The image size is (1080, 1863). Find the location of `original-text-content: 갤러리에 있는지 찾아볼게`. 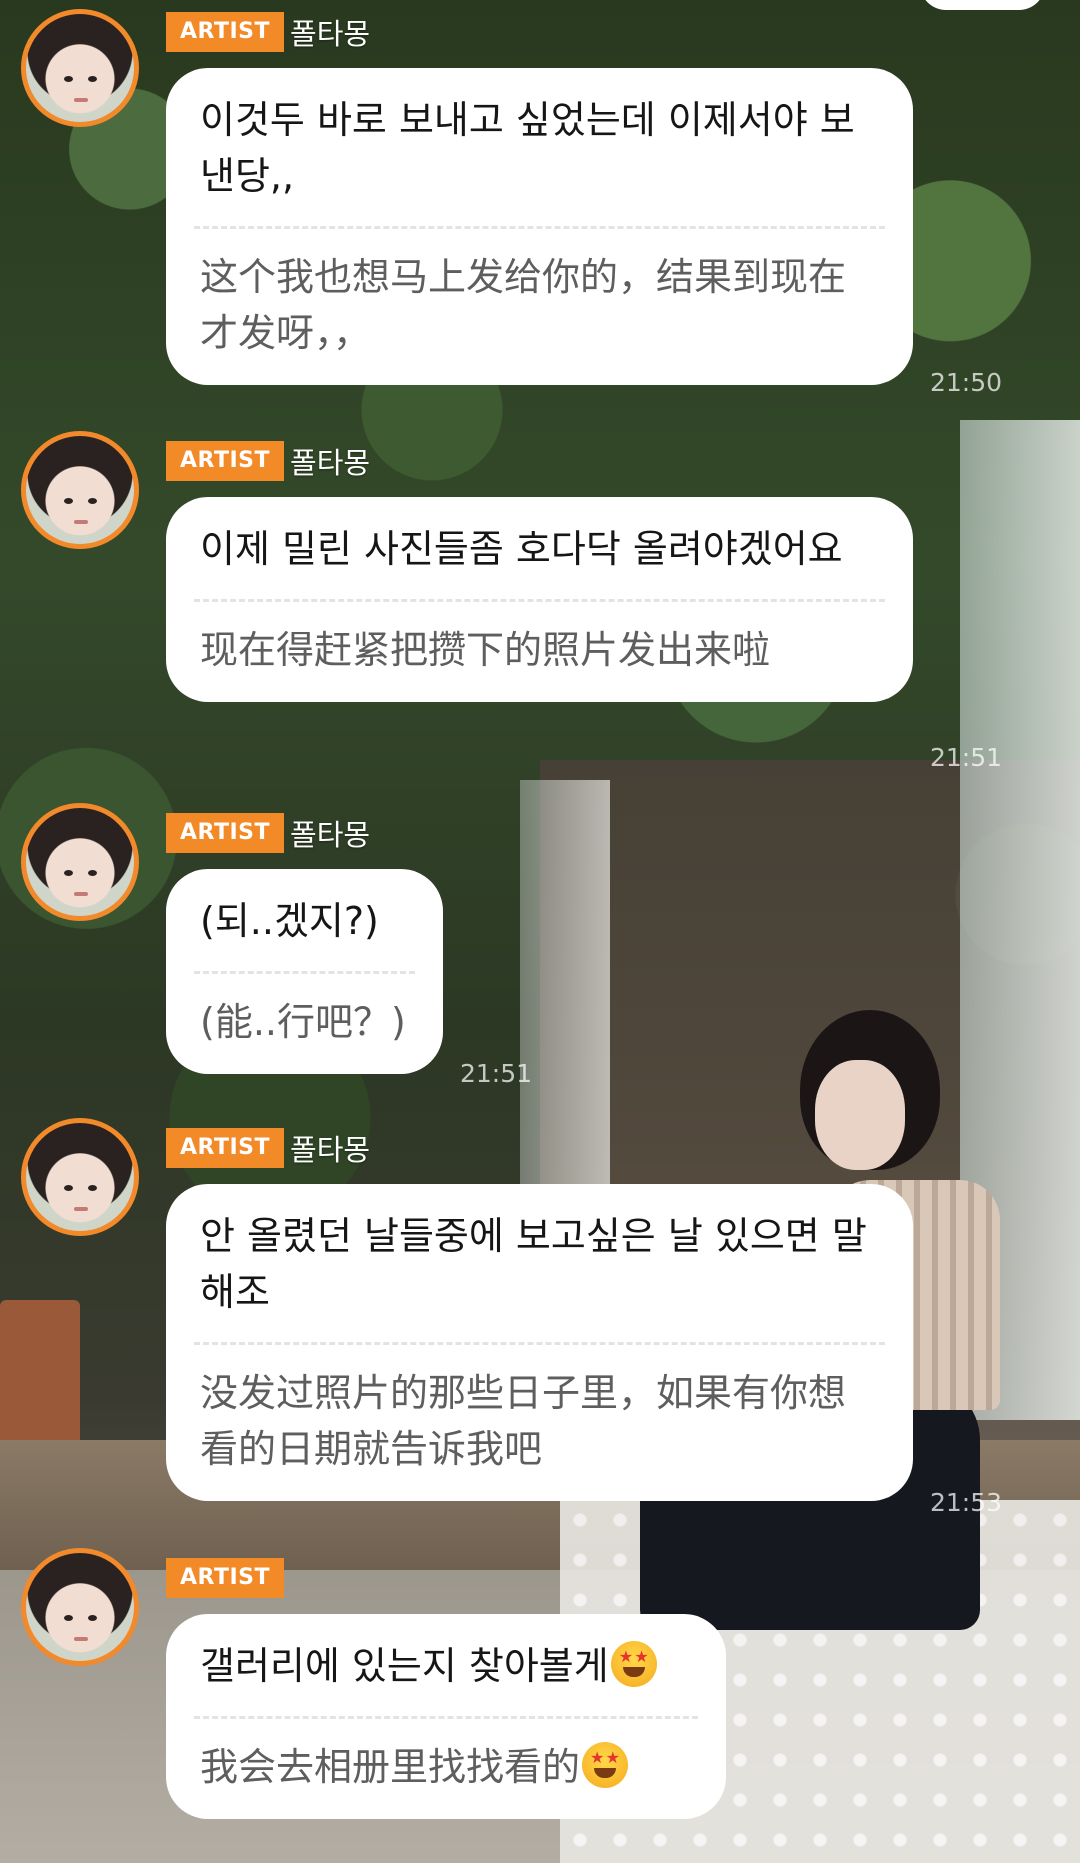

original-text-content: 갤러리에 있는지 찾아볼게 is located at coordinates (404, 1666).